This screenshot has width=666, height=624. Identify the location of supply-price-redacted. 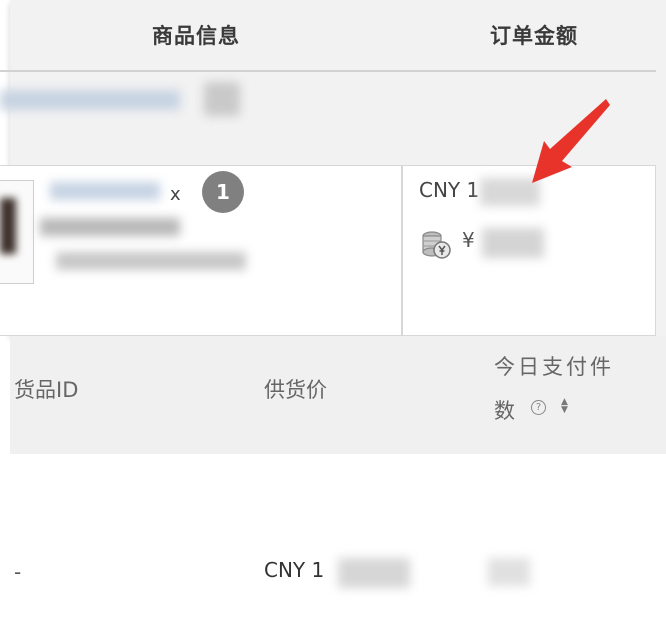
(374, 573).